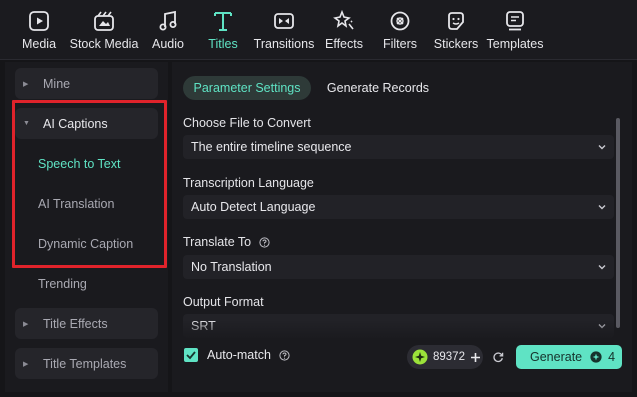 This screenshot has width=637, height=397. I want to click on toolbar-templates-button: Templates, so click(515, 31).